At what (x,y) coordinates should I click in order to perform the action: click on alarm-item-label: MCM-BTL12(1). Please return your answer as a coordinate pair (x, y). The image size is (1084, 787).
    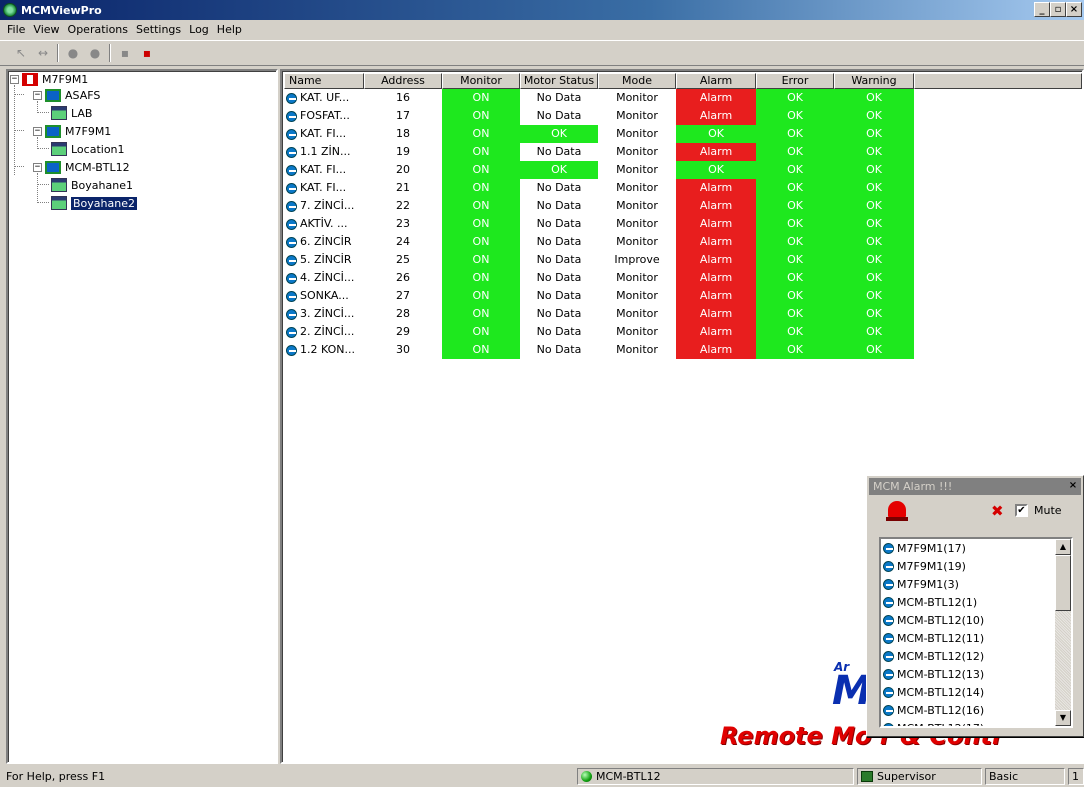
    Looking at the image, I should click on (937, 602).